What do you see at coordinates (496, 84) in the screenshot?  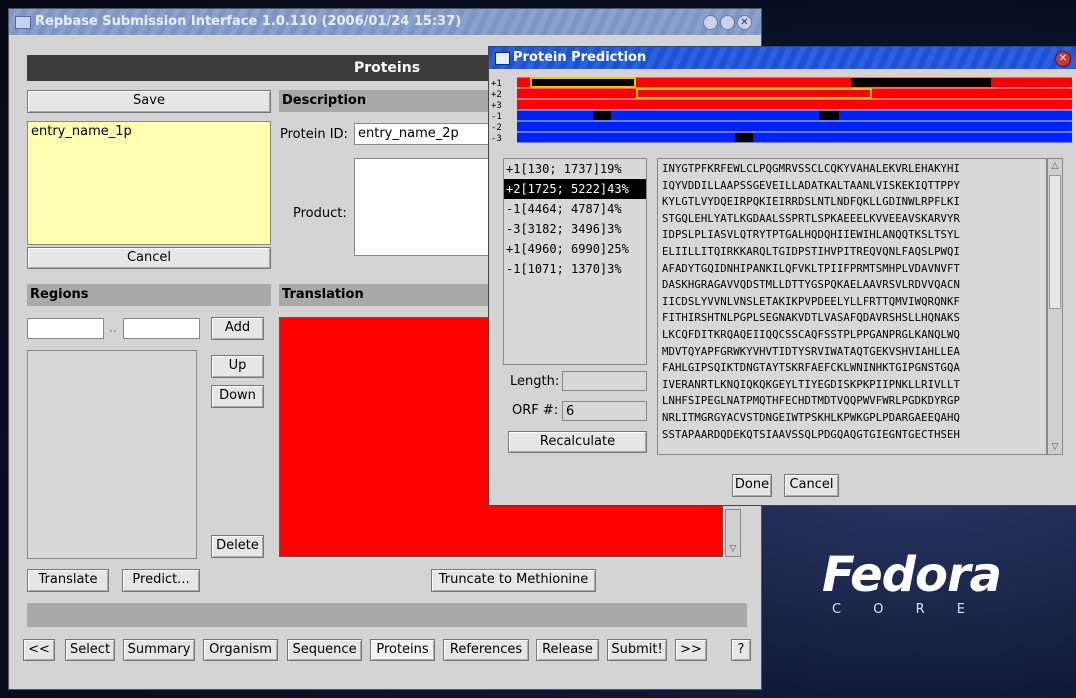 I see `frame-label: +1` at bounding box center [496, 84].